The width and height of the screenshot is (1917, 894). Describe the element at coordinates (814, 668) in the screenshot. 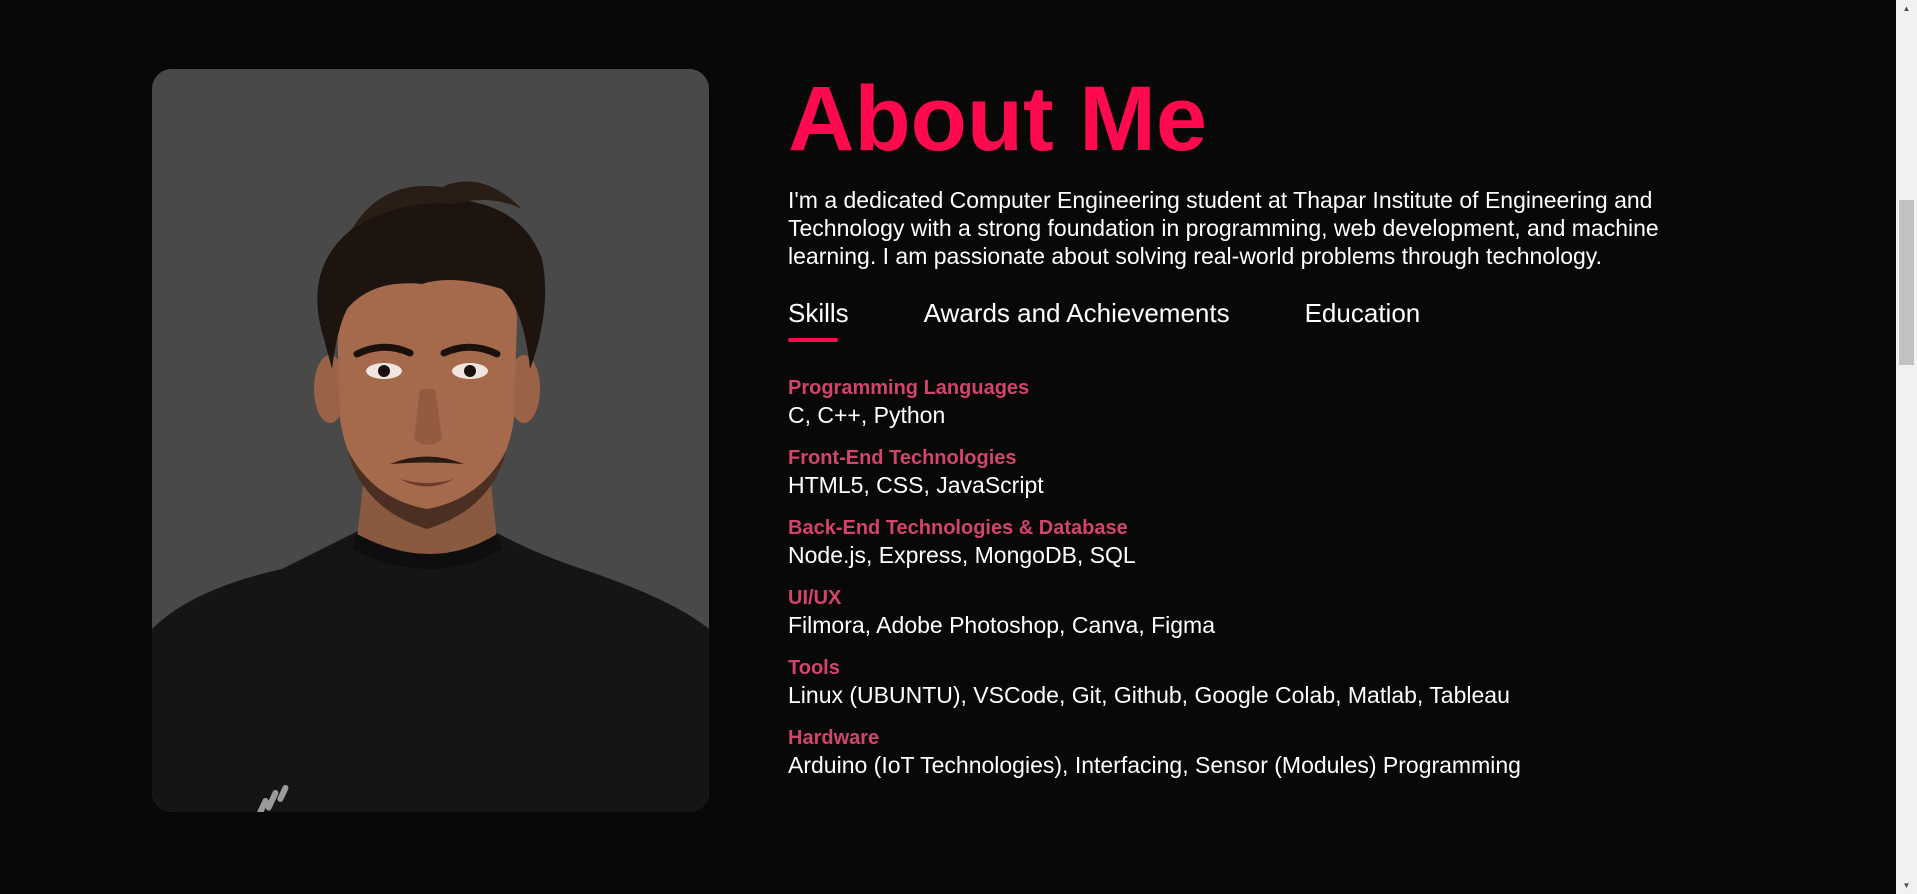

I see `skill-title: Tools` at that location.